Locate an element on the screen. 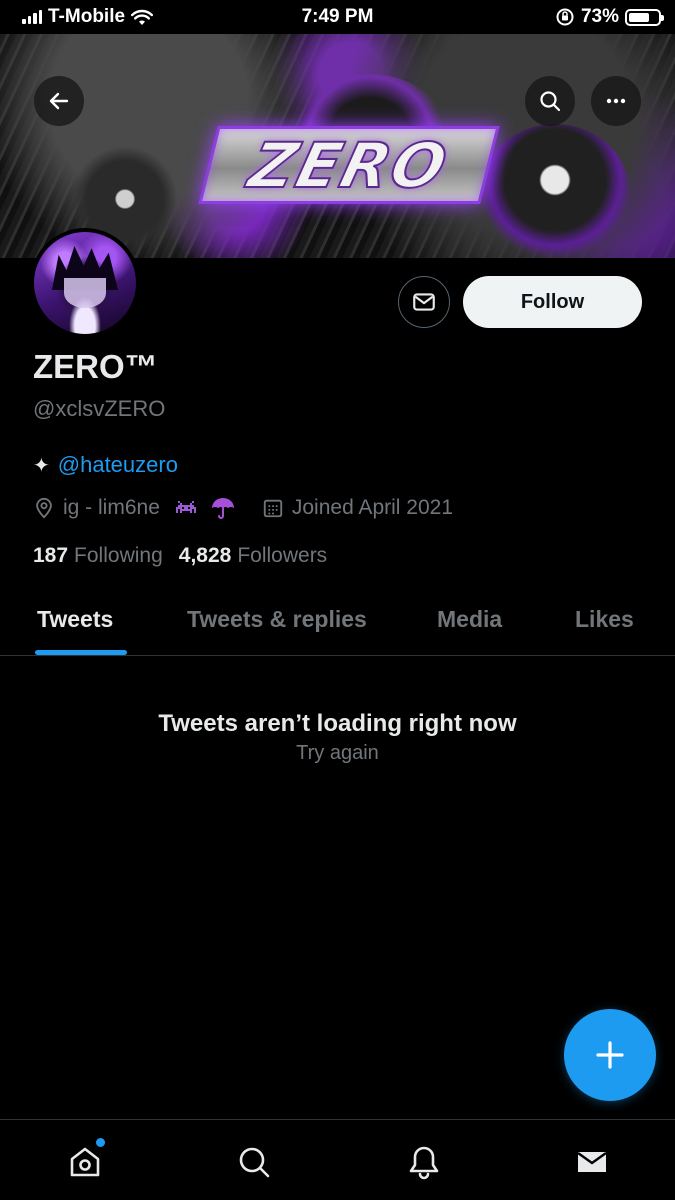 This screenshot has height=1200, width=675. battery-icon is located at coordinates (644, 17).